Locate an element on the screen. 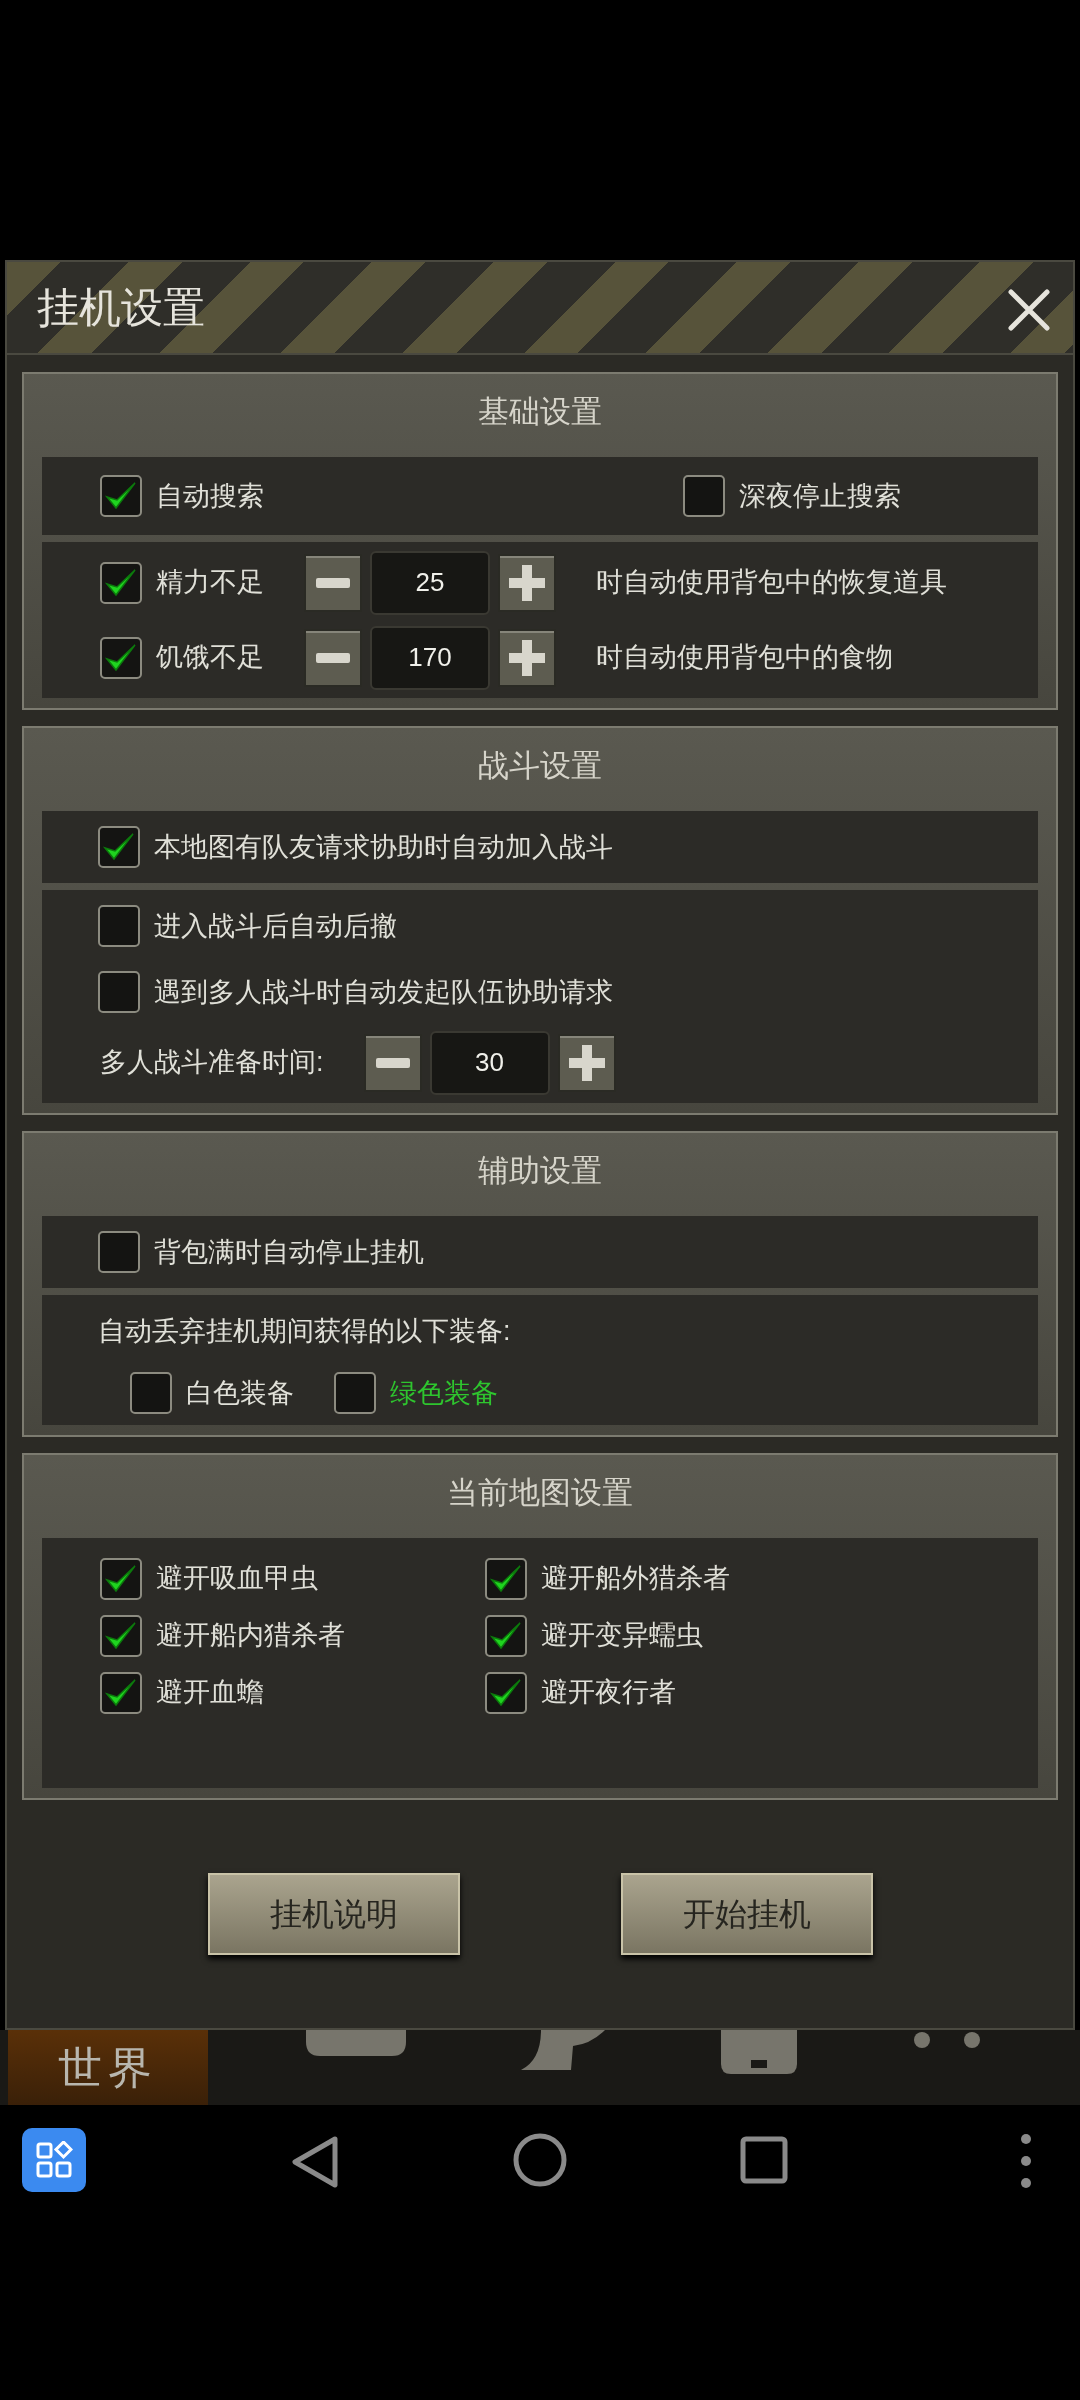 The width and height of the screenshot is (1080, 2400). option-label: 进入战斗后自动后撤 is located at coordinates (275, 926).